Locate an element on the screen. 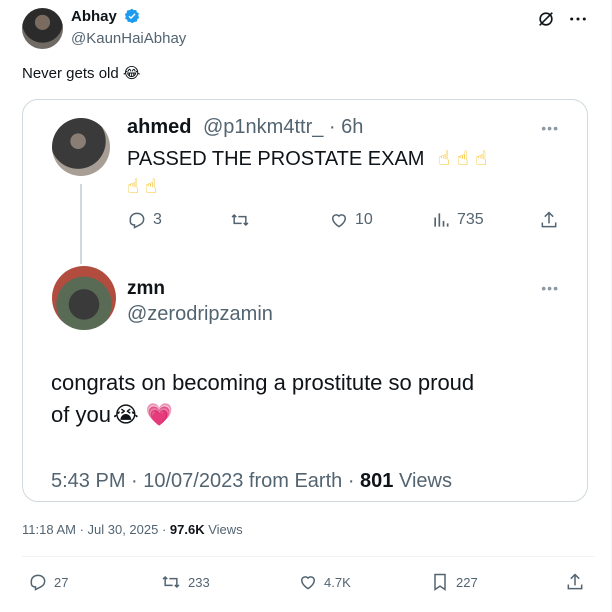 This screenshot has width=612, height=612. reply-meta-views-count: 801 is located at coordinates (377, 481).